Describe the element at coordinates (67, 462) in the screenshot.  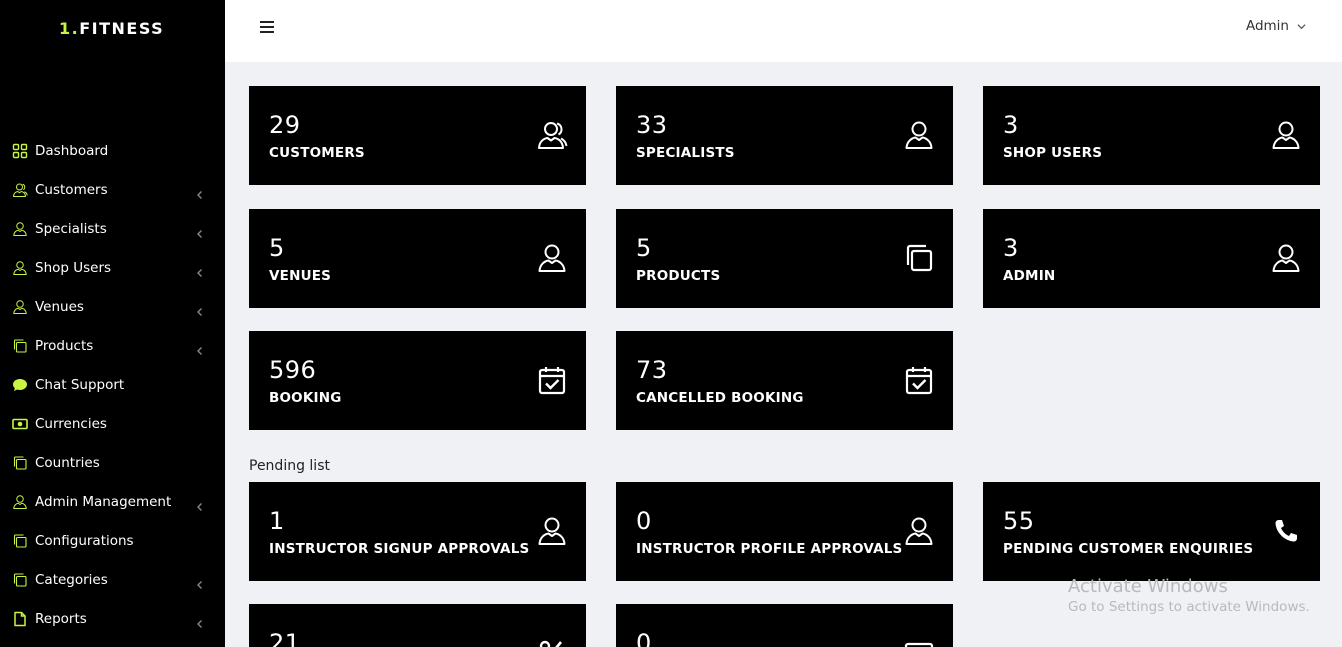
I see `sidebar-item-label: Countries` at that location.